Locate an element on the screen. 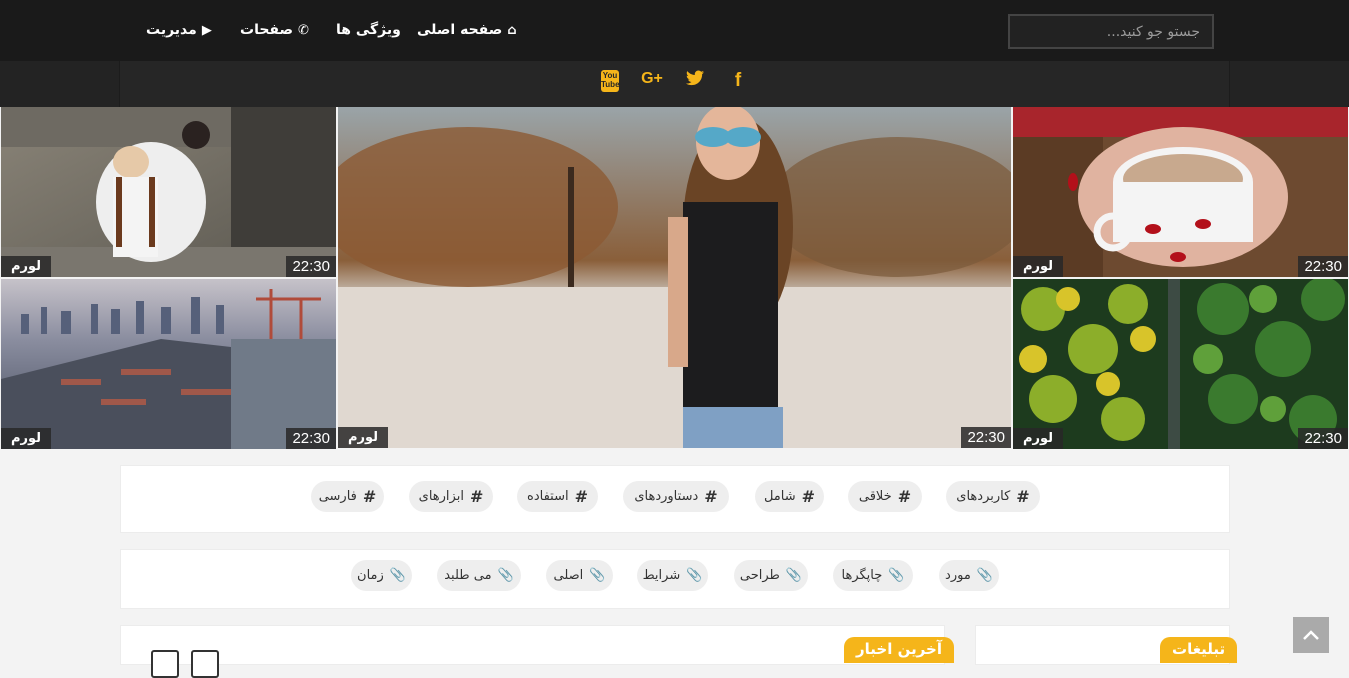 The height and width of the screenshot is (678, 1349). latest-news-title: آخرین اخبار is located at coordinates (899, 650).